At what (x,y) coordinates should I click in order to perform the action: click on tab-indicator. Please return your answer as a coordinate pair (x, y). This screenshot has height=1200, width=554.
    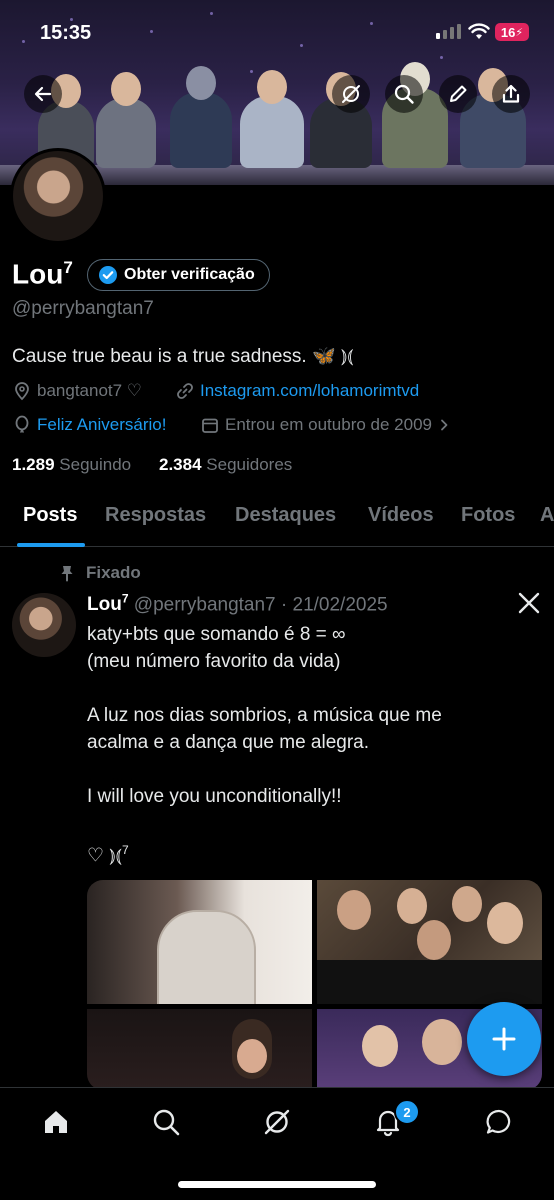
    Looking at the image, I should click on (51, 545).